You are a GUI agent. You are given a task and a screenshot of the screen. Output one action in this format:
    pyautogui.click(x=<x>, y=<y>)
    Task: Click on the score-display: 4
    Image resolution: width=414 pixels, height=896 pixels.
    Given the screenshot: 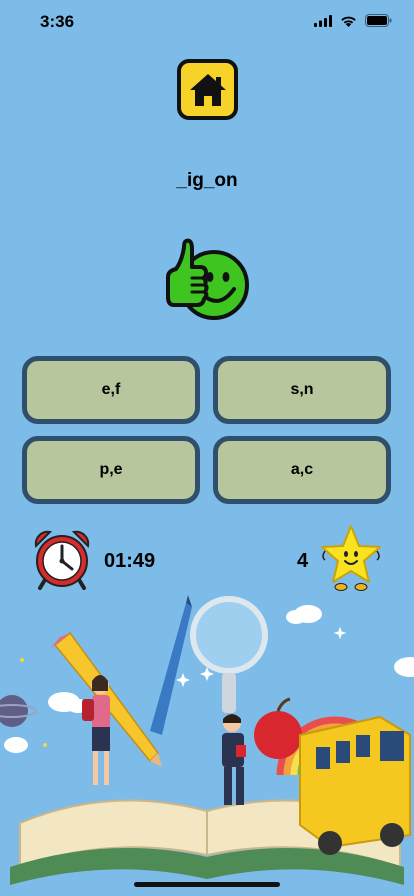 What is the action you would take?
    pyautogui.click(x=303, y=561)
    